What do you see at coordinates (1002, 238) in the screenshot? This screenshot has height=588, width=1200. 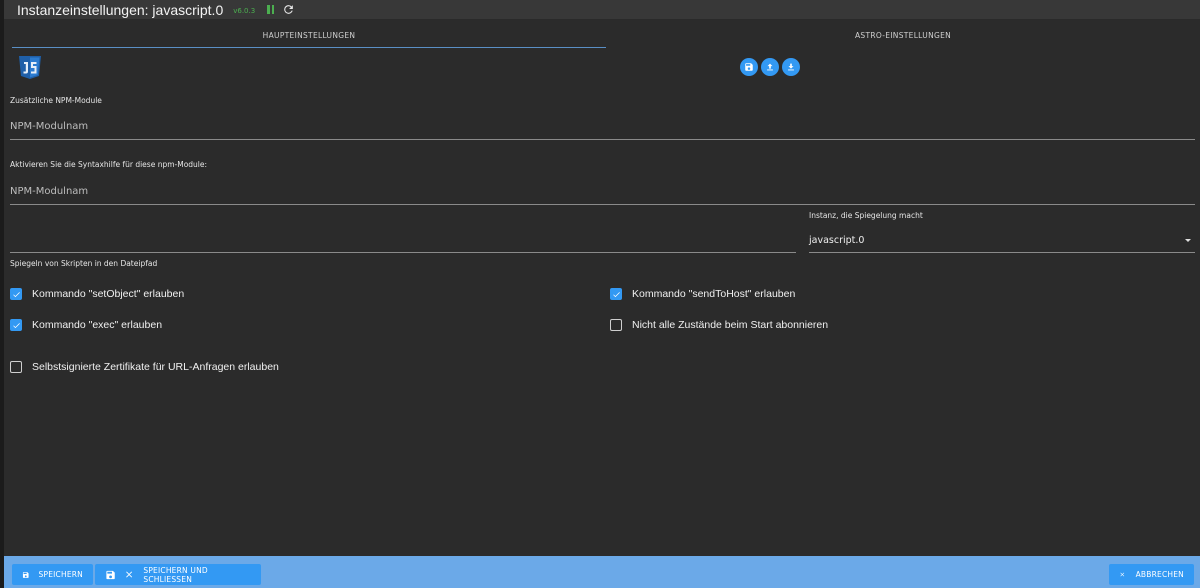 I see `mirror-instance-select: javascript.0` at bounding box center [1002, 238].